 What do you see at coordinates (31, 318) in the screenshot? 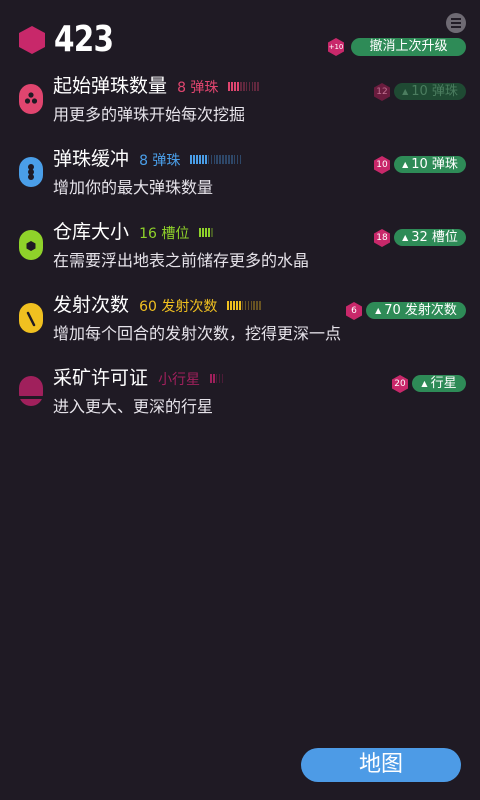
I see `launch-arrow-icon` at bounding box center [31, 318].